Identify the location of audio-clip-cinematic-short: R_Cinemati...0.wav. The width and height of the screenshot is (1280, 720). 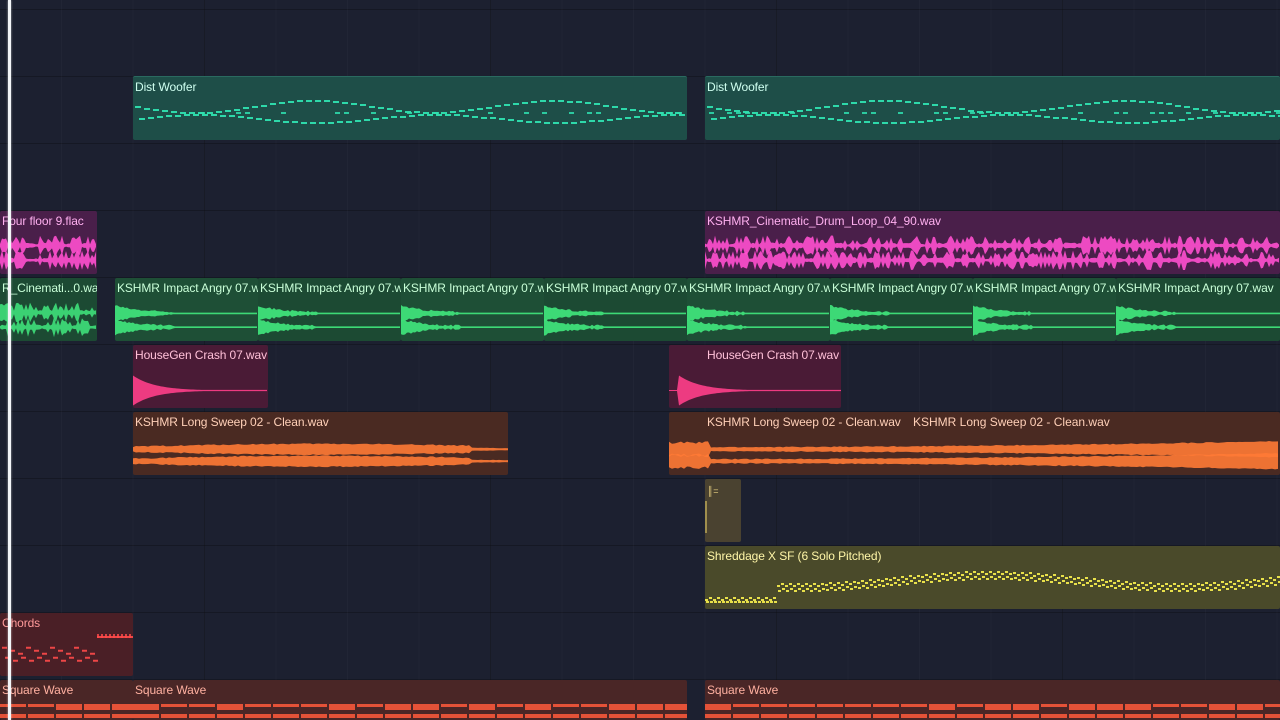
(48, 309).